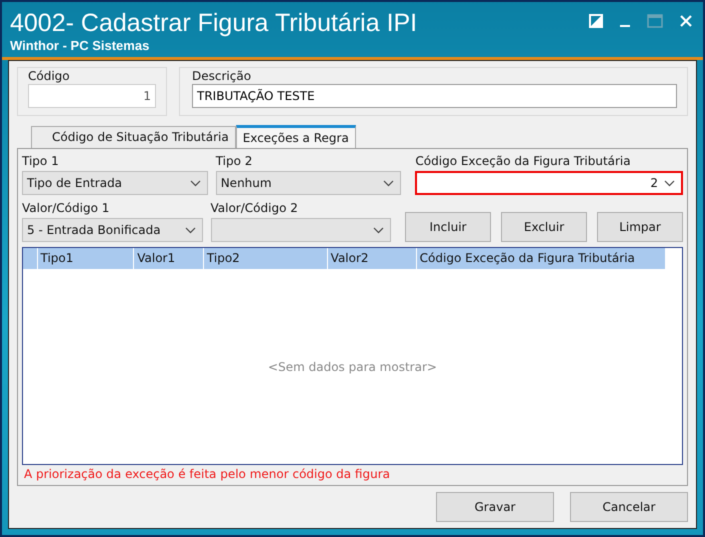 Image resolution: width=705 pixels, height=537 pixels. What do you see at coordinates (49, 76) in the screenshot?
I see `field-label: Código` at bounding box center [49, 76].